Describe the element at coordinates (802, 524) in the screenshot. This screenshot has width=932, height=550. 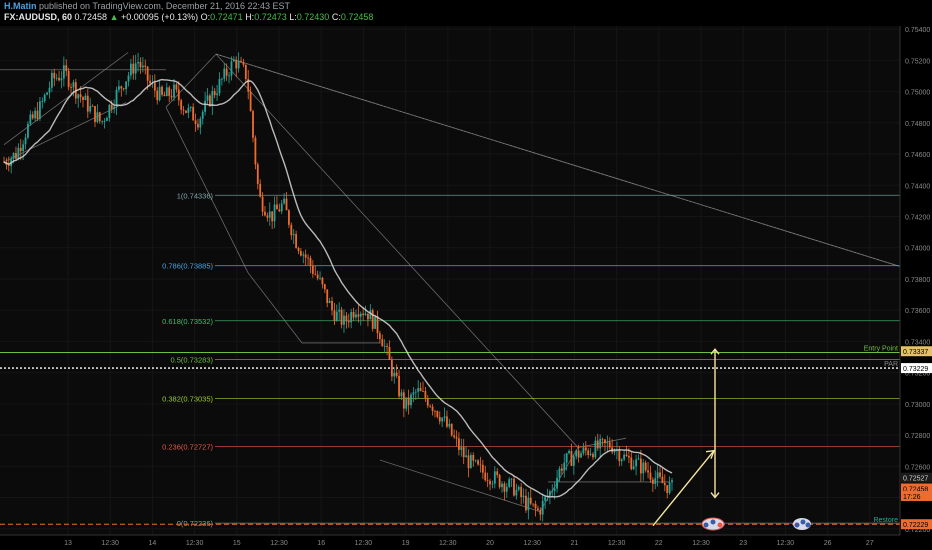
I see `economic-events-icon` at that location.